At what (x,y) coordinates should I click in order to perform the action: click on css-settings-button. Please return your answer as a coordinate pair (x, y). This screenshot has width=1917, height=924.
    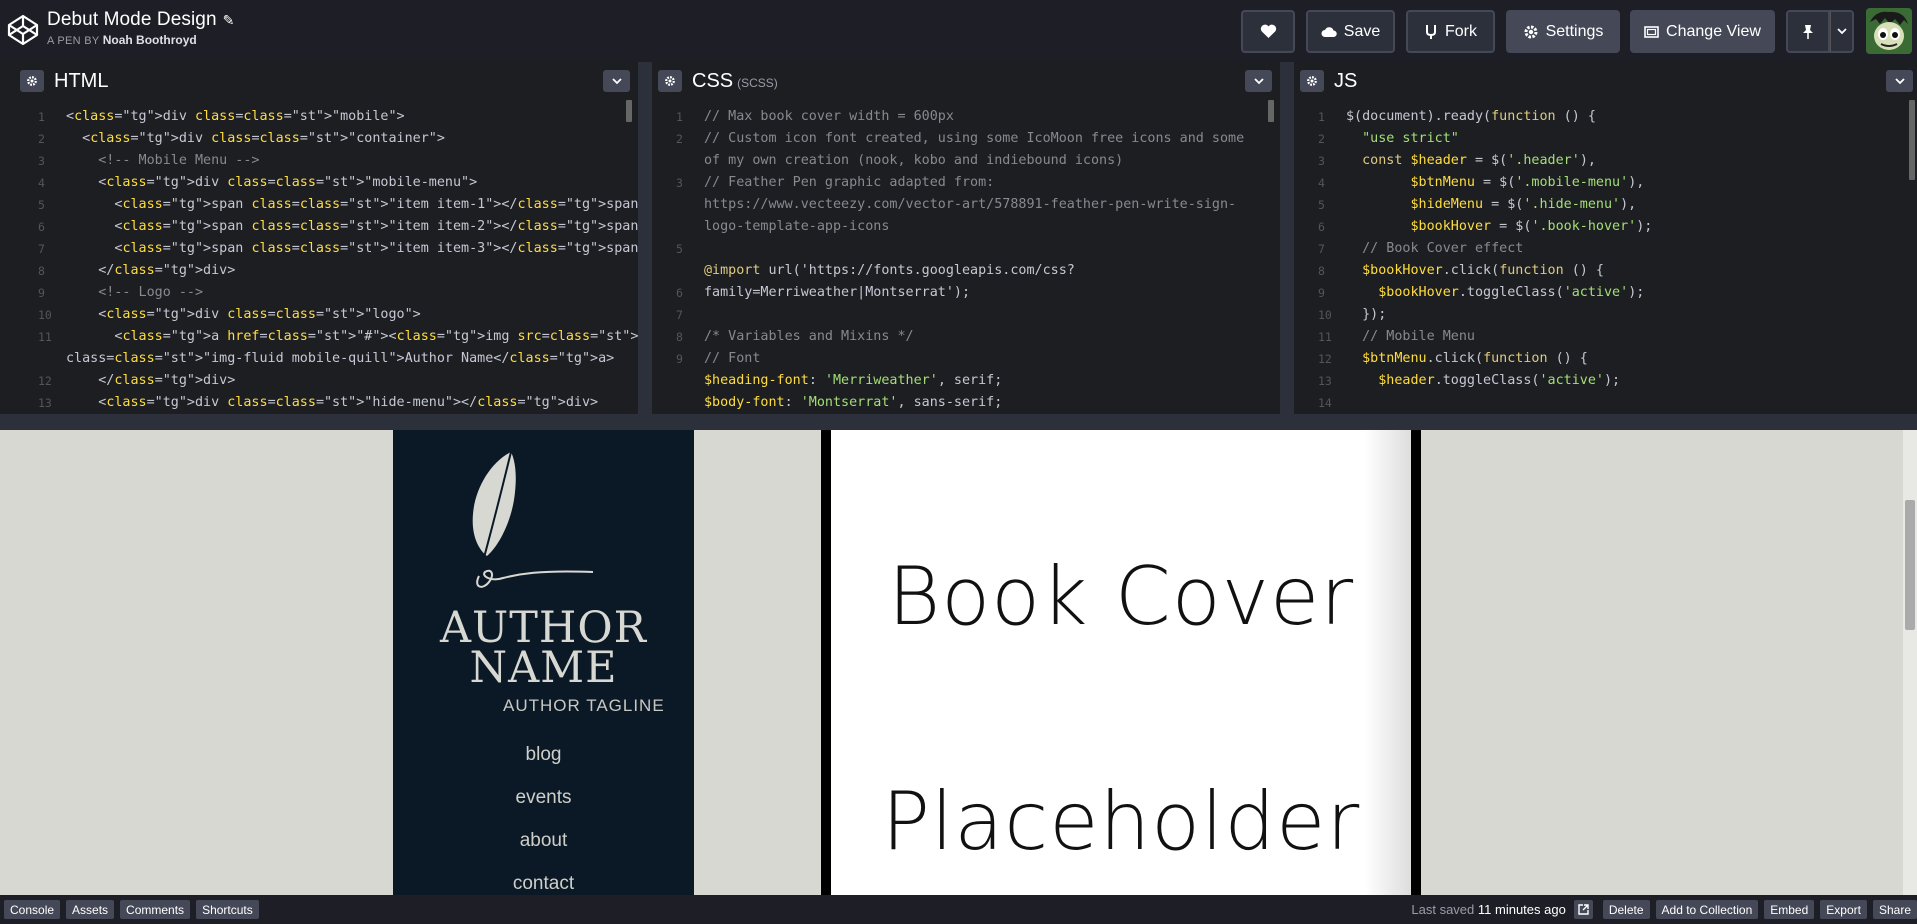
    Looking at the image, I should click on (670, 81).